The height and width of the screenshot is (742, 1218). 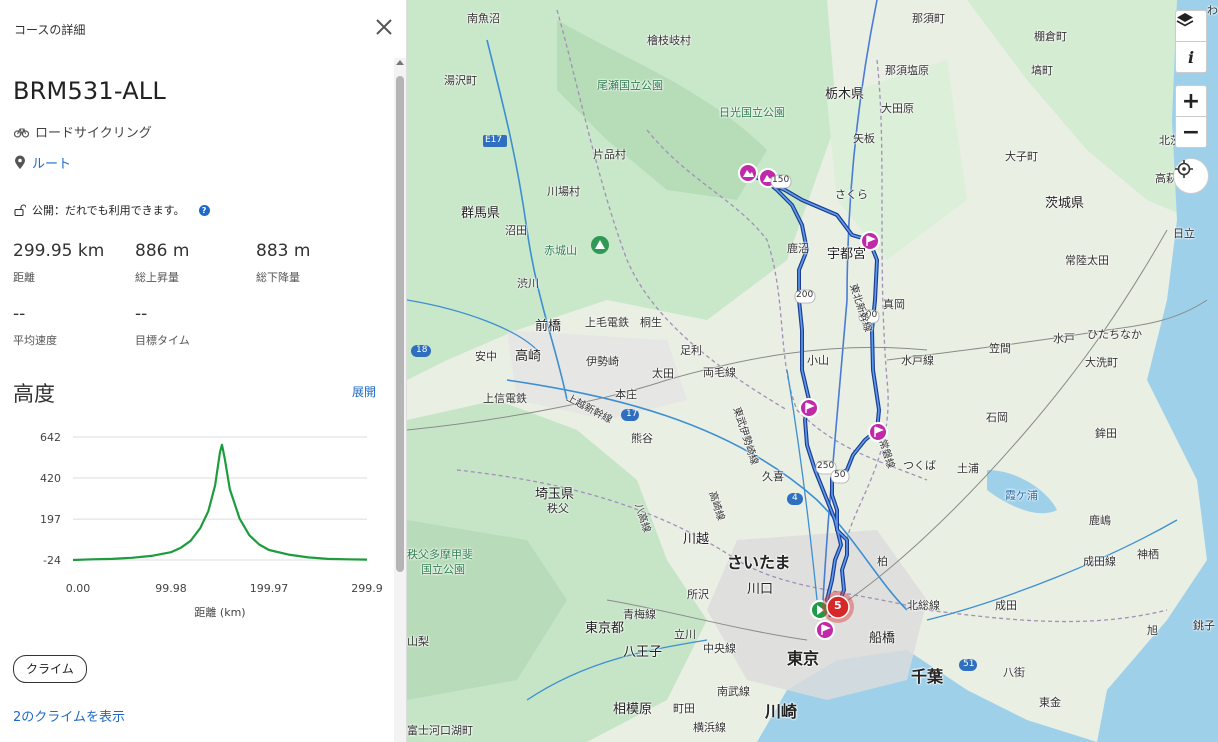 I want to click on course-title: BRM531-ALL, so click(x=89, y=91).